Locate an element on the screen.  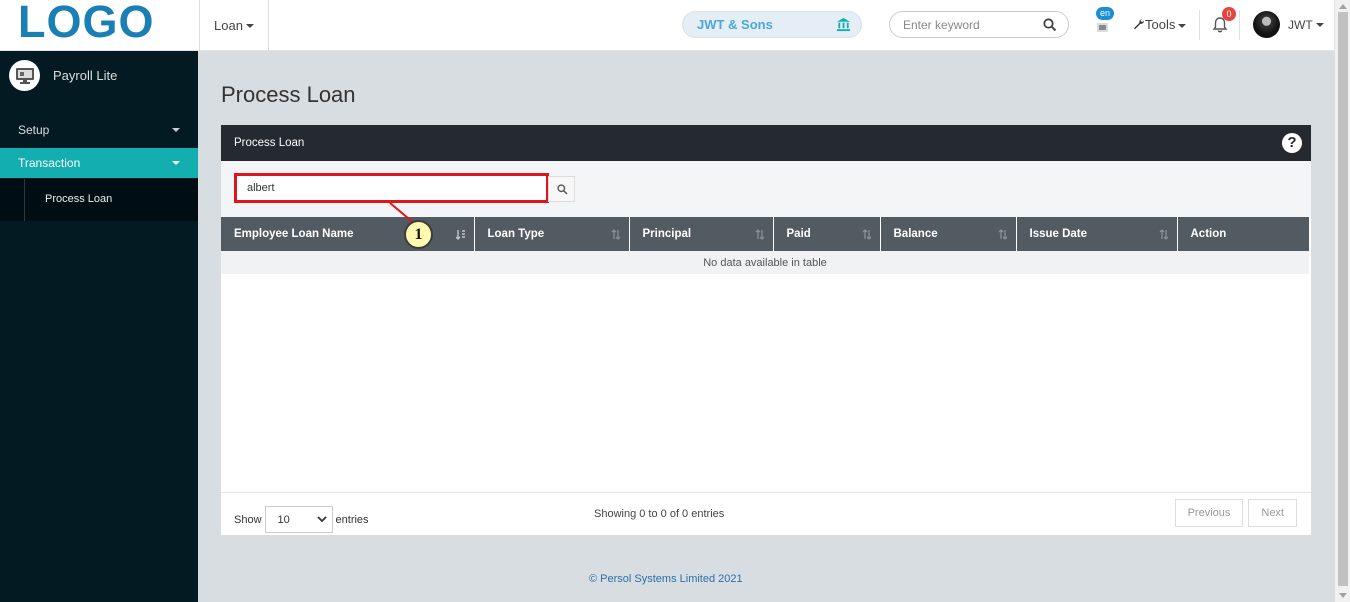
column-header-label: Employee Loan Name is located at coordinates (294, 234).